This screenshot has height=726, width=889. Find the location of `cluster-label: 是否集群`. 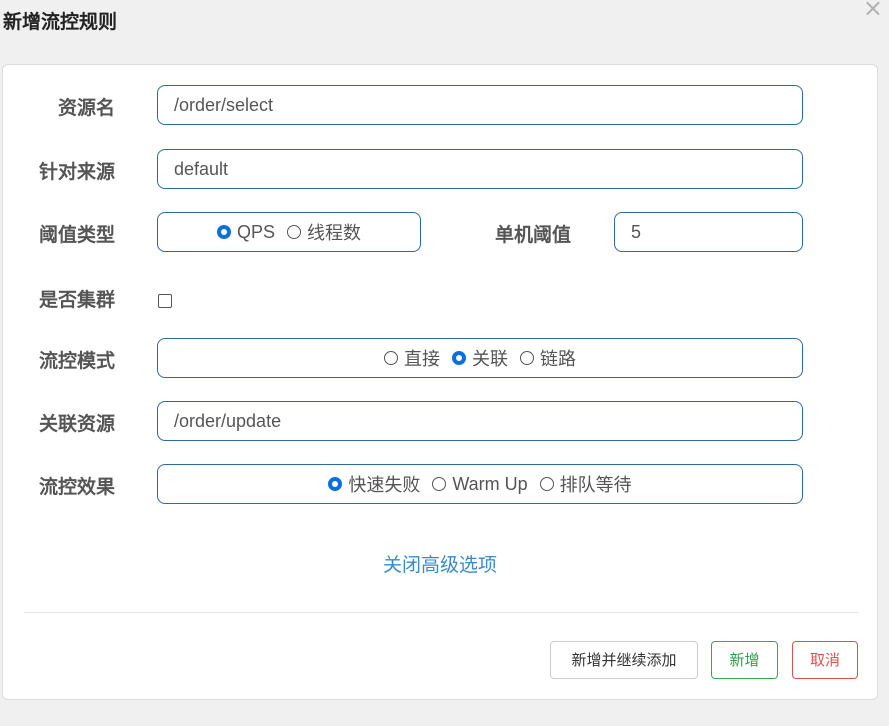

cluster-label: 是否集群 is located at coordinates (76, 300).